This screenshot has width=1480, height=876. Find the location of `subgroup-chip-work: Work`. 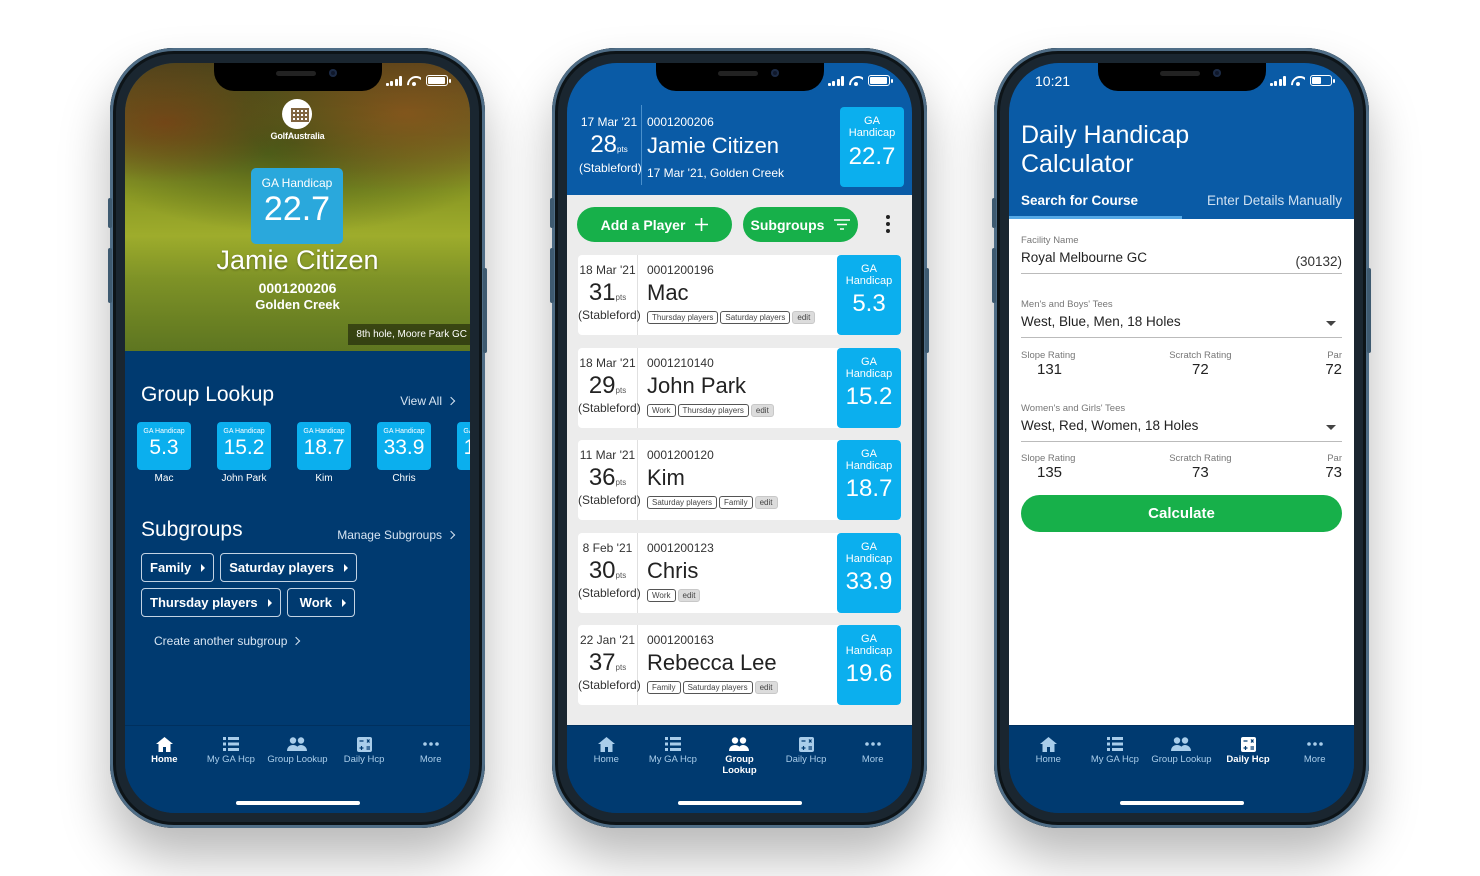

subgroup-chip-work: Work is located at coordinates (320, 602).